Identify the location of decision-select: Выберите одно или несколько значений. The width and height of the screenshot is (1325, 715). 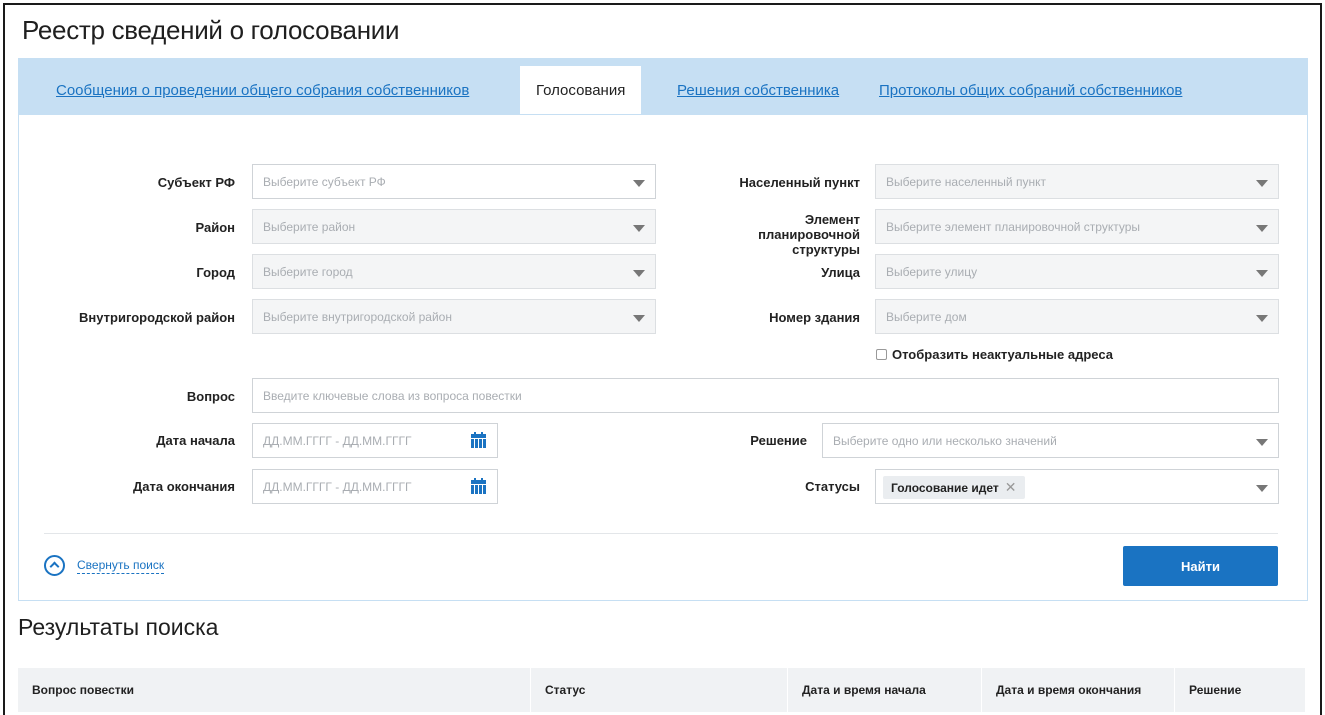
(1050, 440).